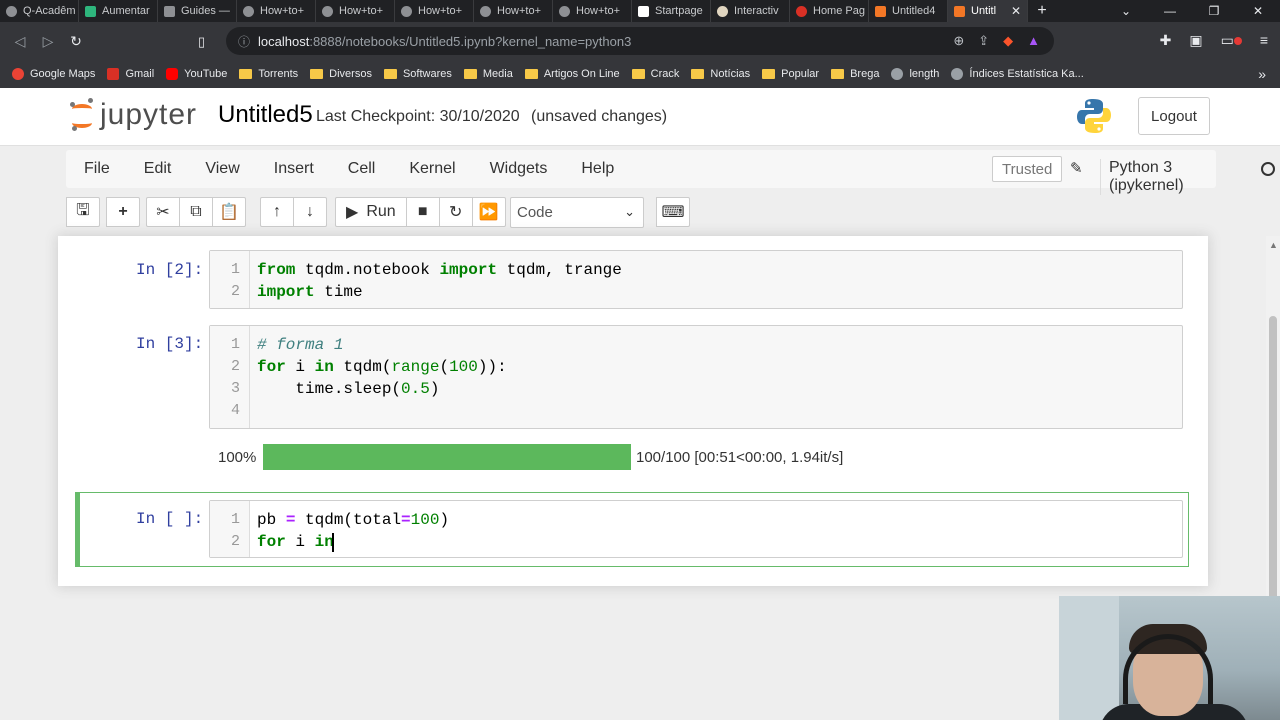  What do you see at coordinates (295, 542) in the screenshot?
I see `code-line: for i in` at bounding box center [295, 542].